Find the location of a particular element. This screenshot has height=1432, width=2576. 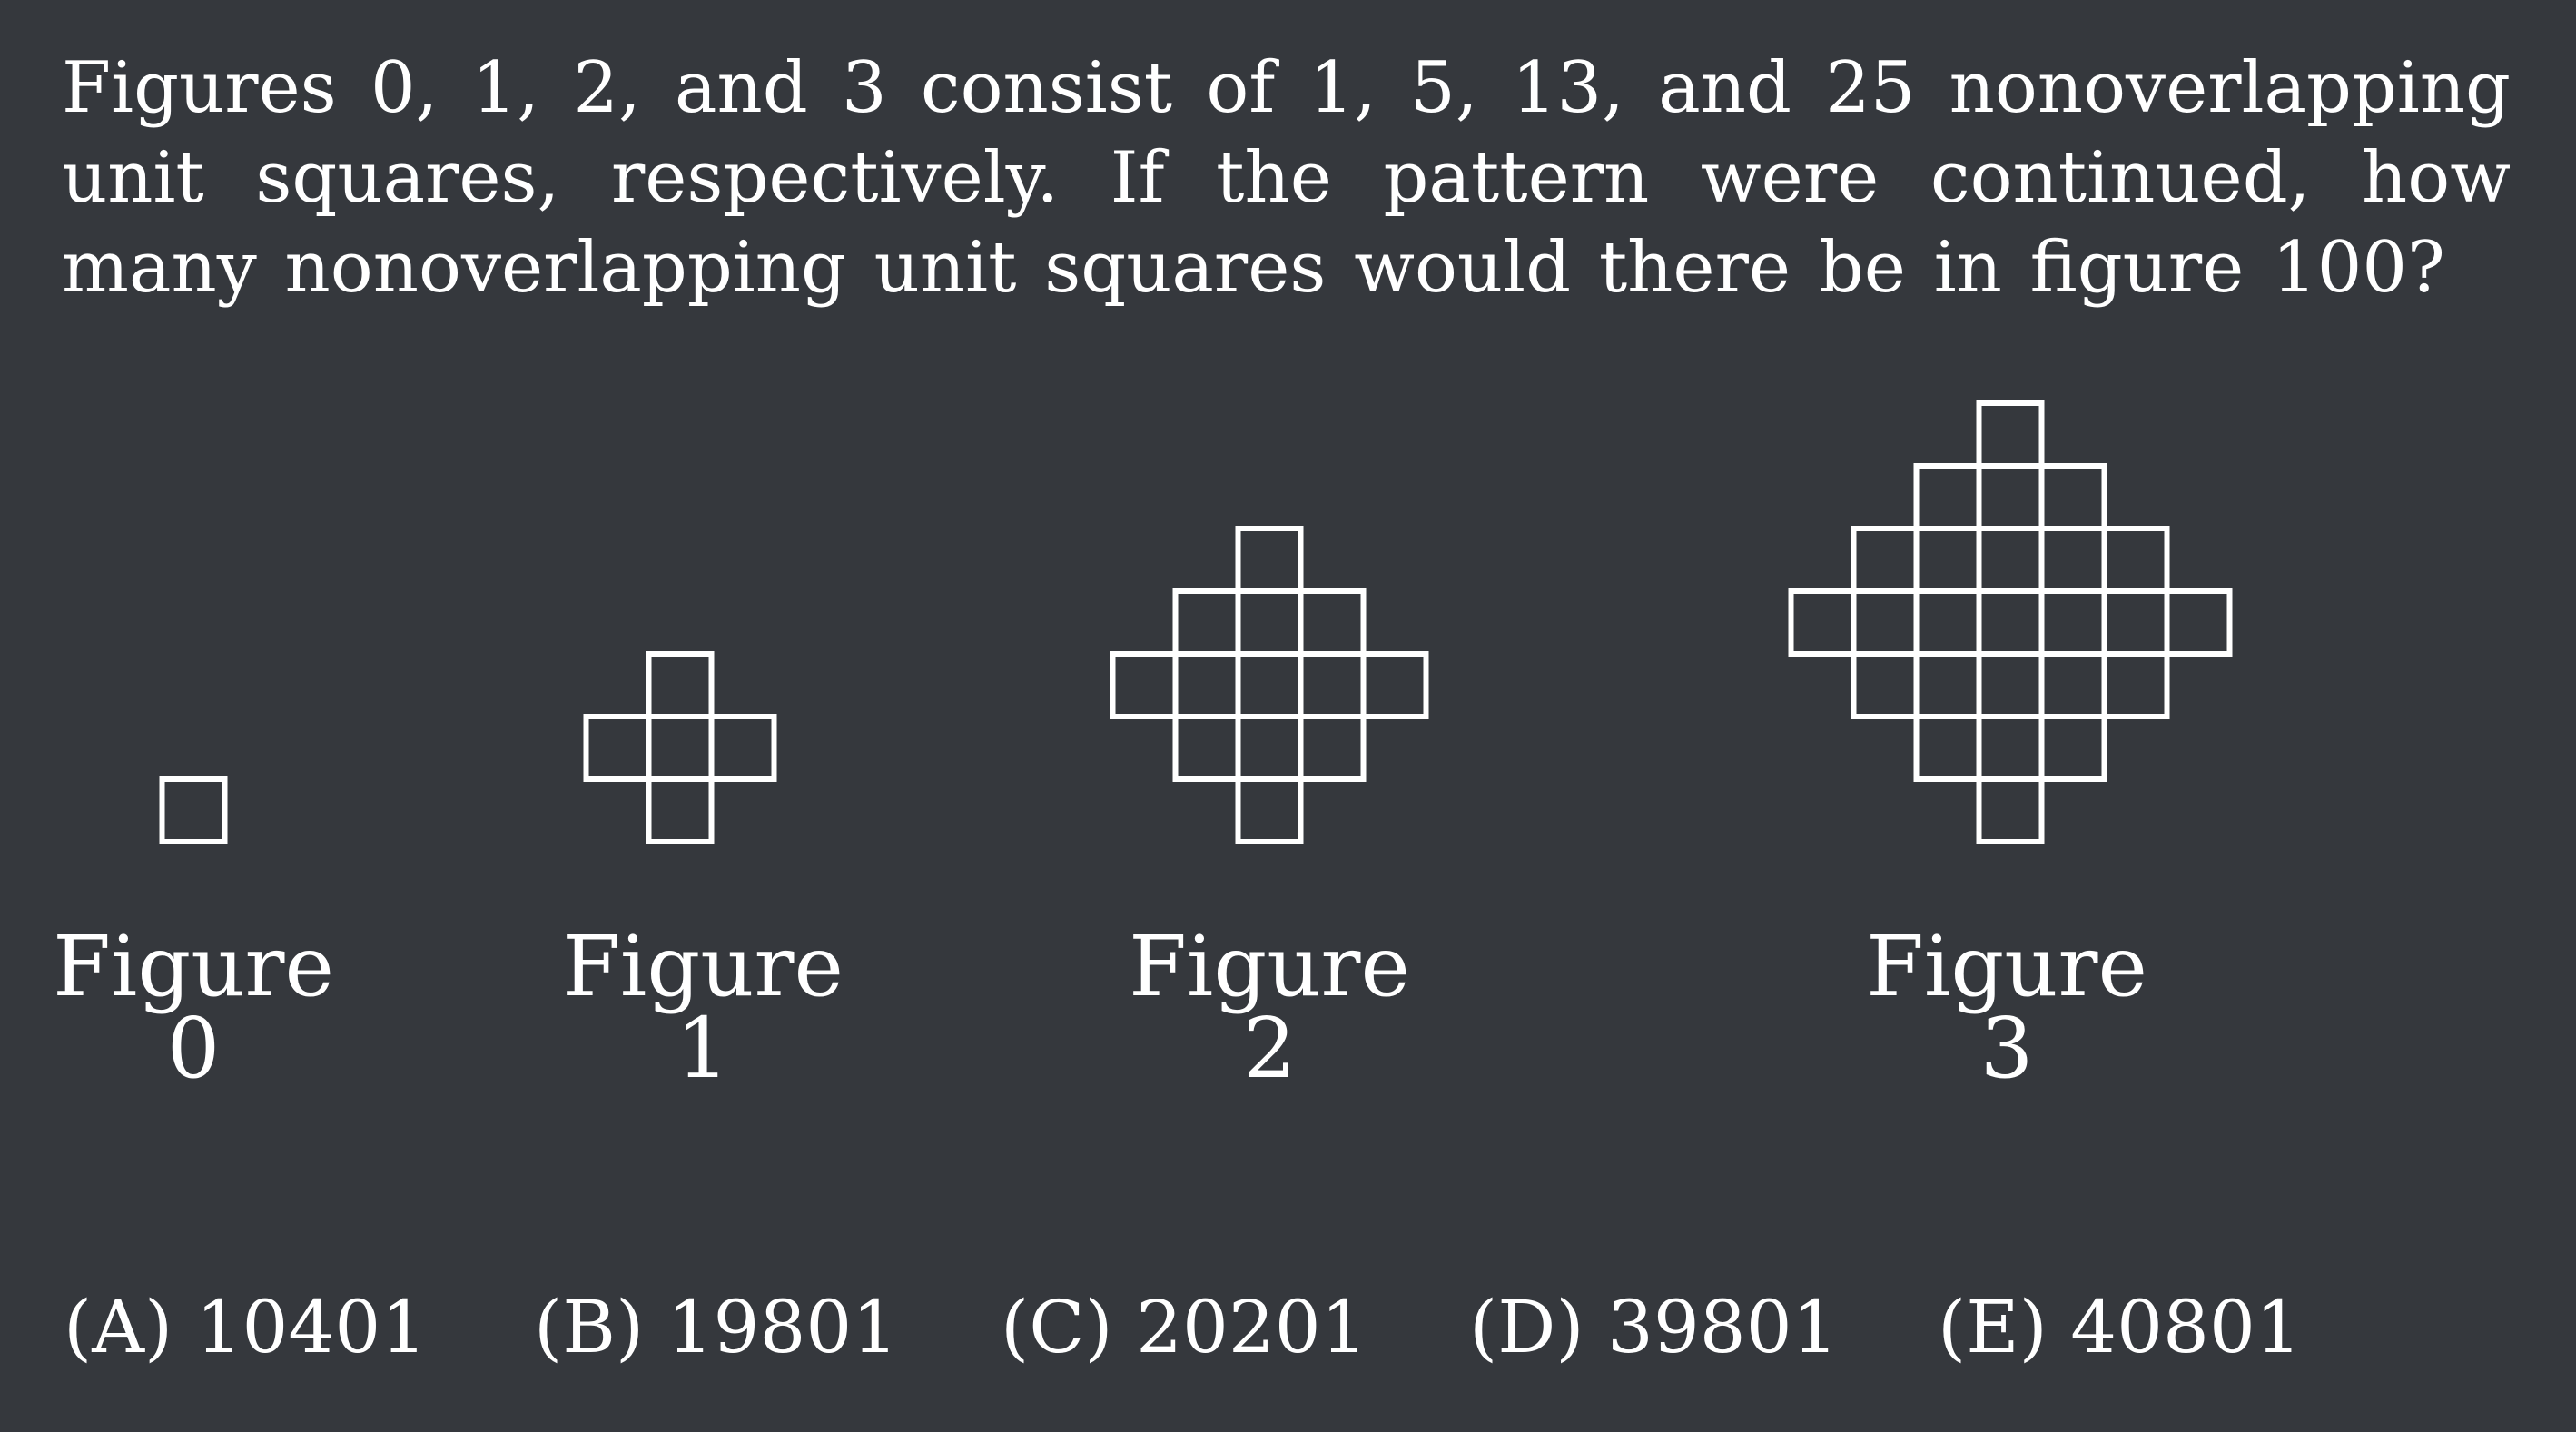

figure-0-word: Figure is located at coordinates (193, 967).